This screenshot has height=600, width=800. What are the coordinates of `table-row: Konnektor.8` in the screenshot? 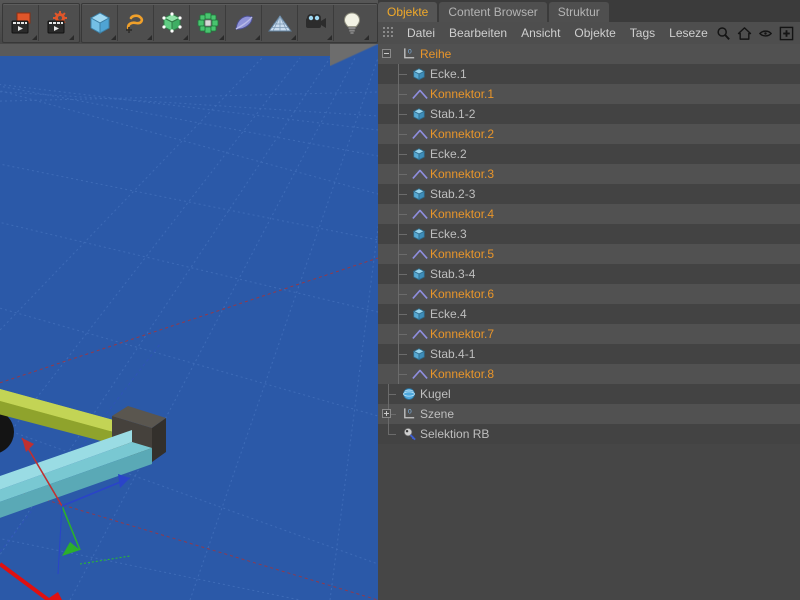 It's located at (589, 374).